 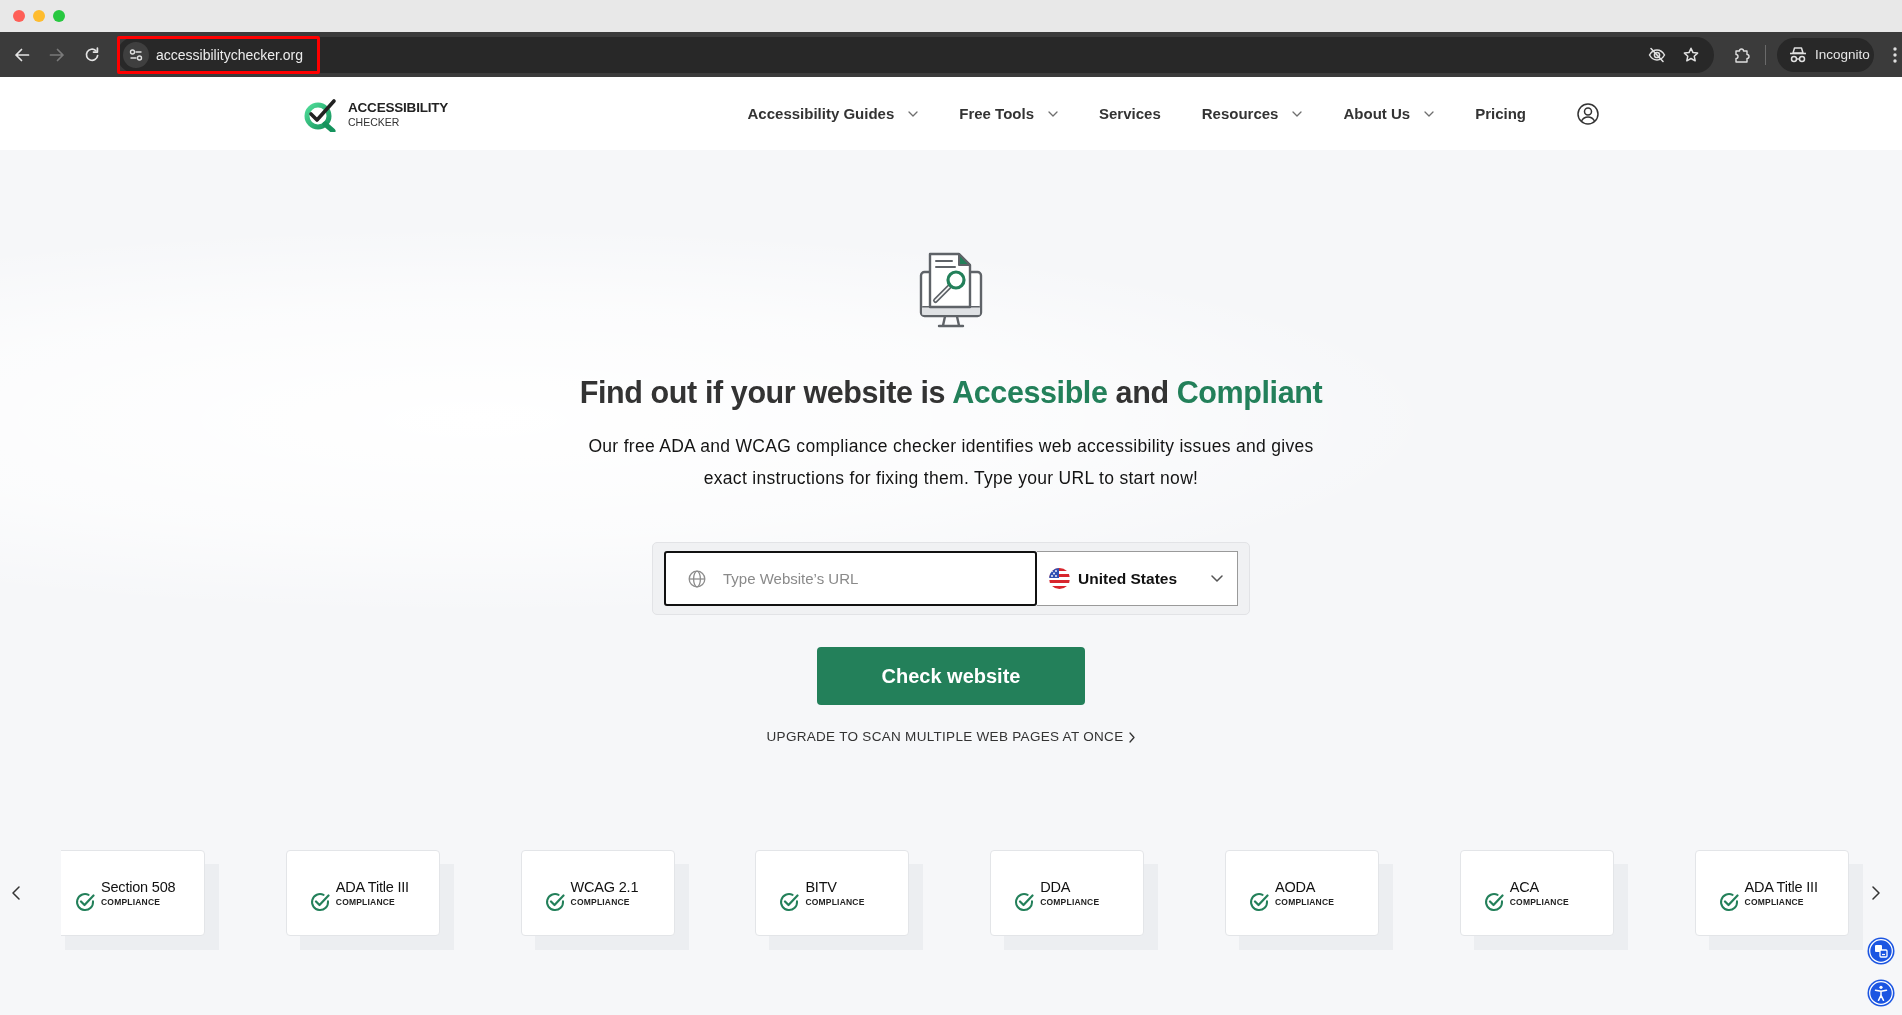 What do you see at coordinates (1691, 54) in the screenshot?
I see `star-icon` at bounding box center [1691, 54].